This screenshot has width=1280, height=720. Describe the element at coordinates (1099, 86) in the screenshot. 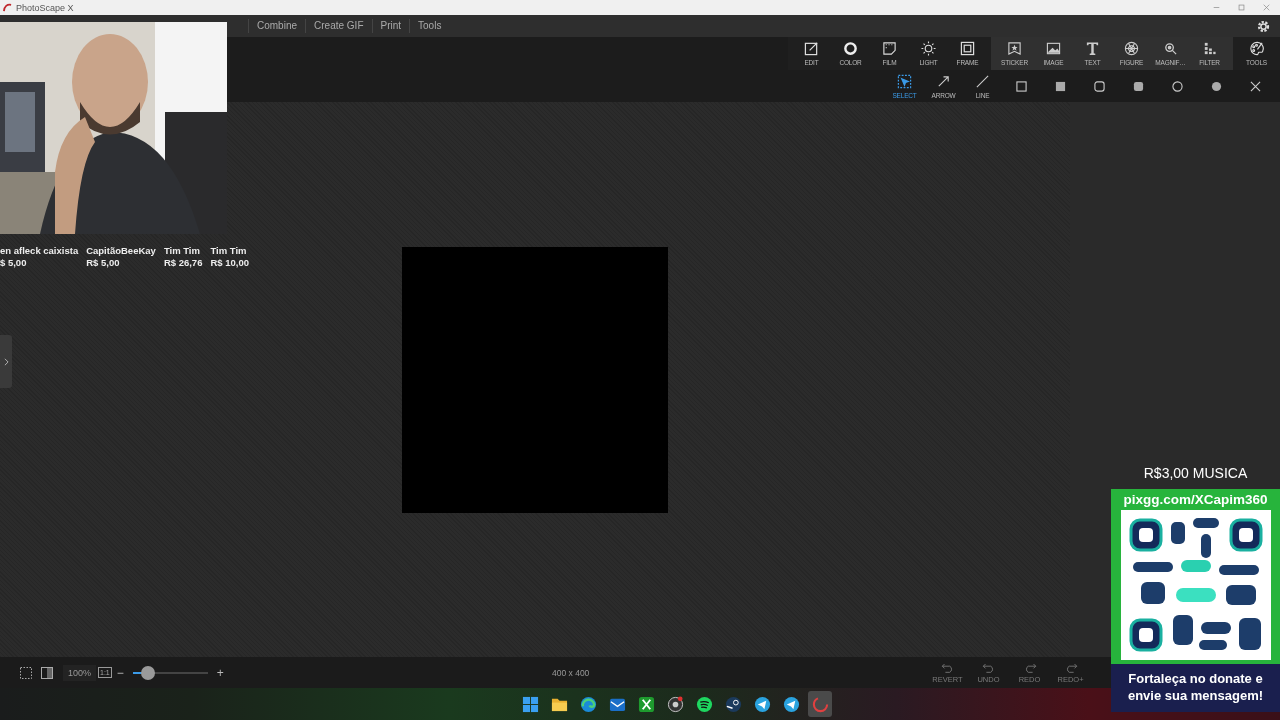

I see `rounded-square-icon` at that location.